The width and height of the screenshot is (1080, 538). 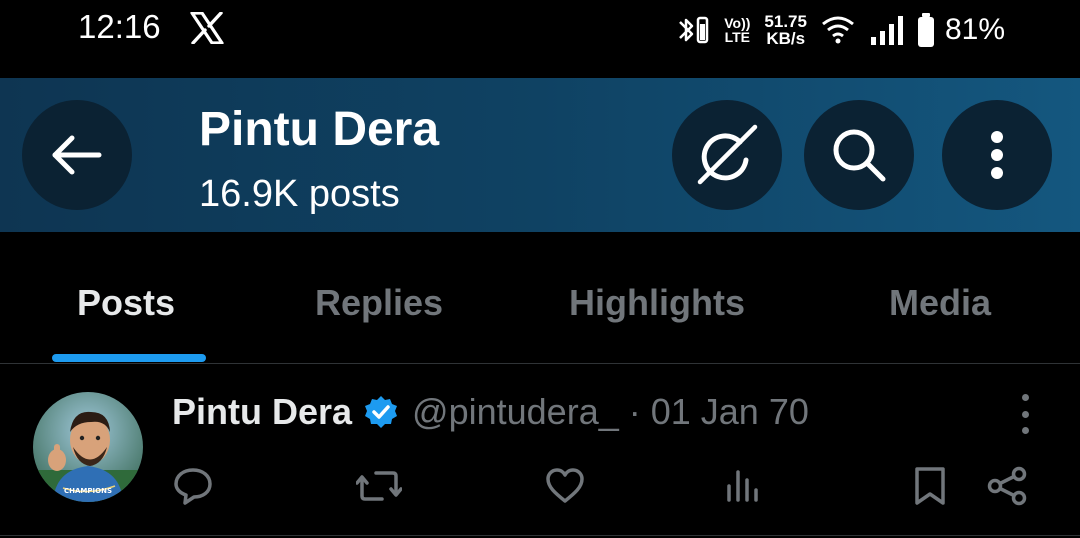 I want to click on back-button, so click(x=77, y=155).